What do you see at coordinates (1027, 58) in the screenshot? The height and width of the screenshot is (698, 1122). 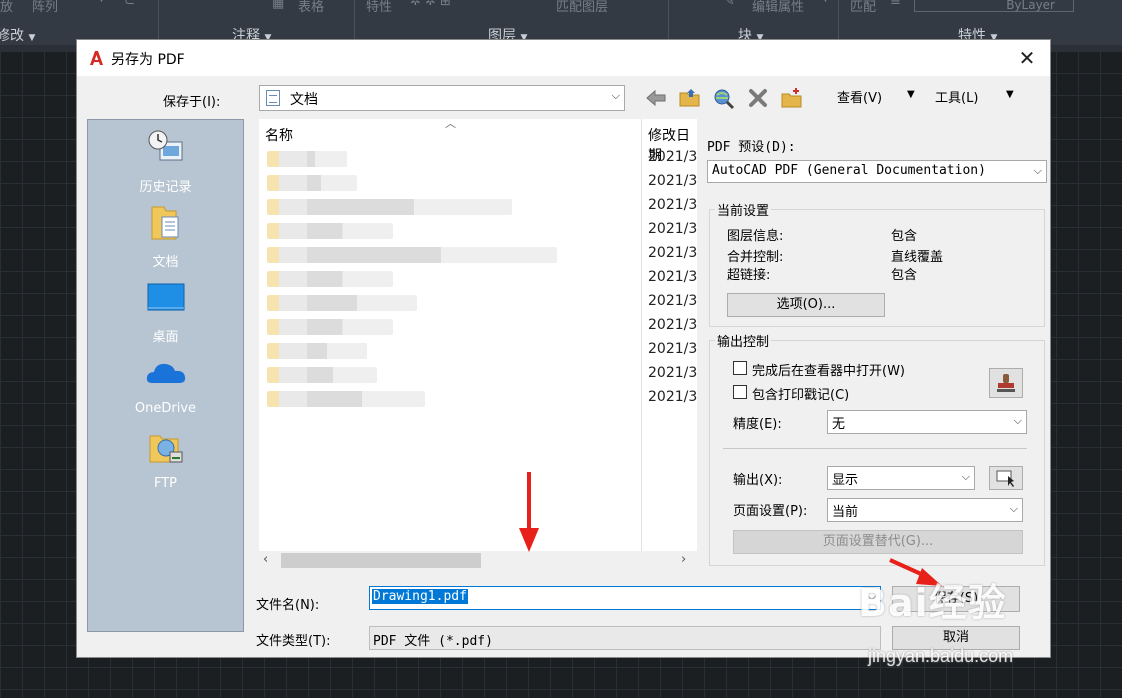 I see `close-icon: ✕` at bounding box center [1027, 58].